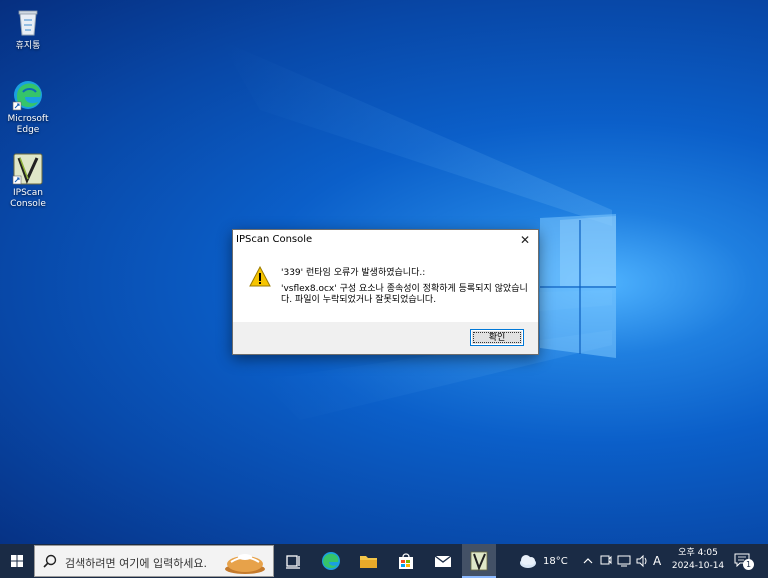 Image resolution: width=768 pixels, height=582 pixels. I want to click on store-bag-icon, so click(406, 561).